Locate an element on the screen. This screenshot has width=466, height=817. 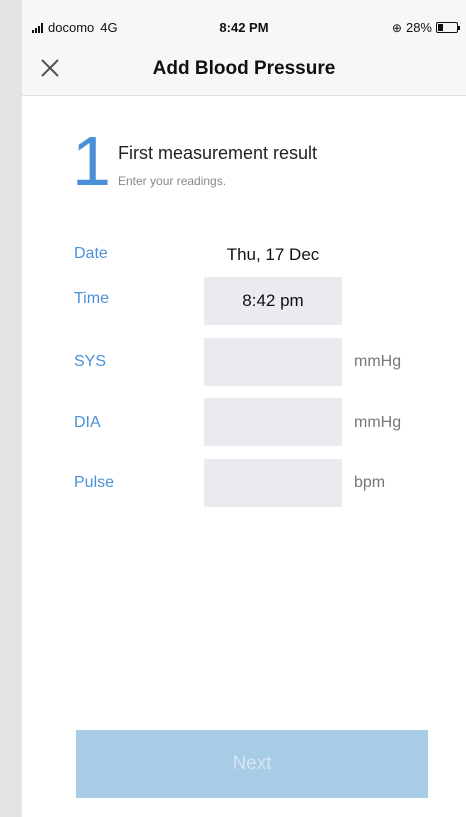
nav-bar: Add Blood Pressure is located at coordinates (244, 68).